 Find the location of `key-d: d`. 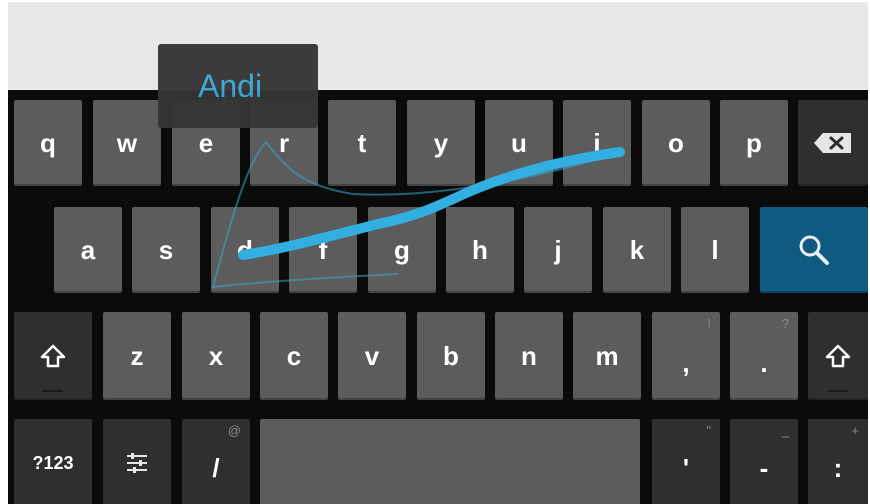

key-d: d is located at coordinates (245, 250).